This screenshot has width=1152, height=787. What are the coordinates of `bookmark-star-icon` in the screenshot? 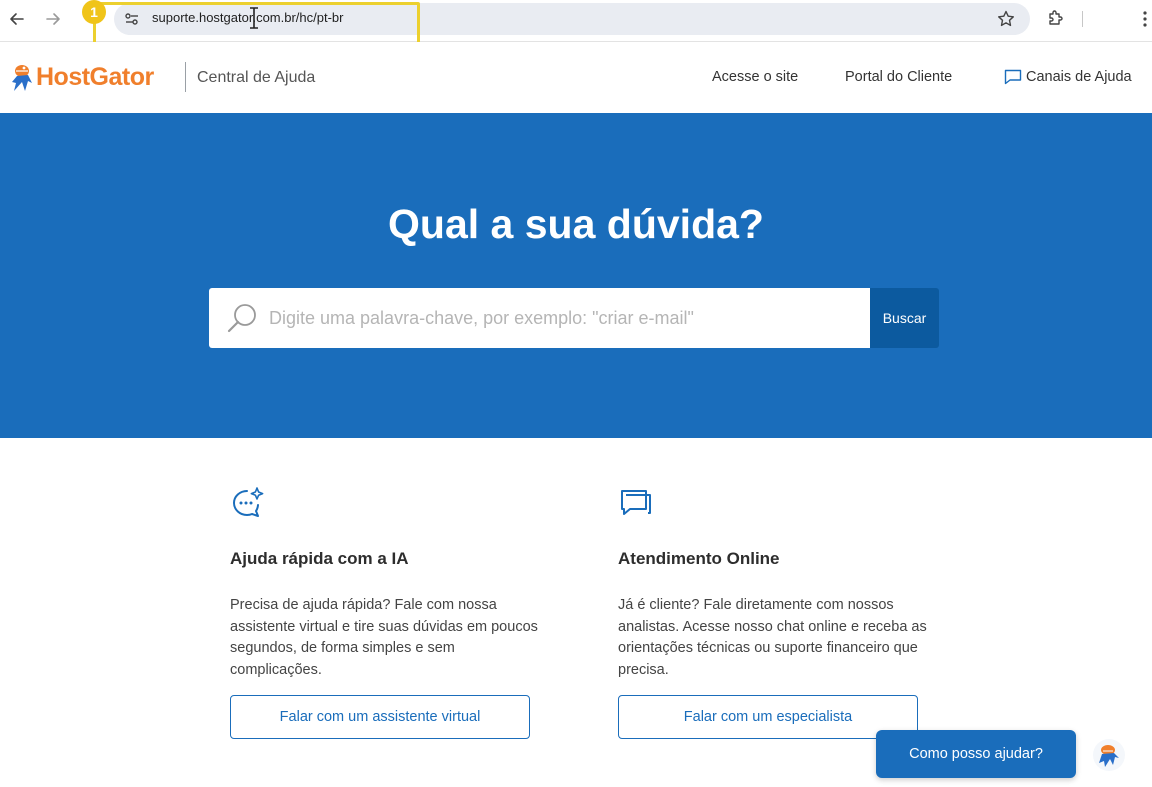 It's located at (1006, 19).